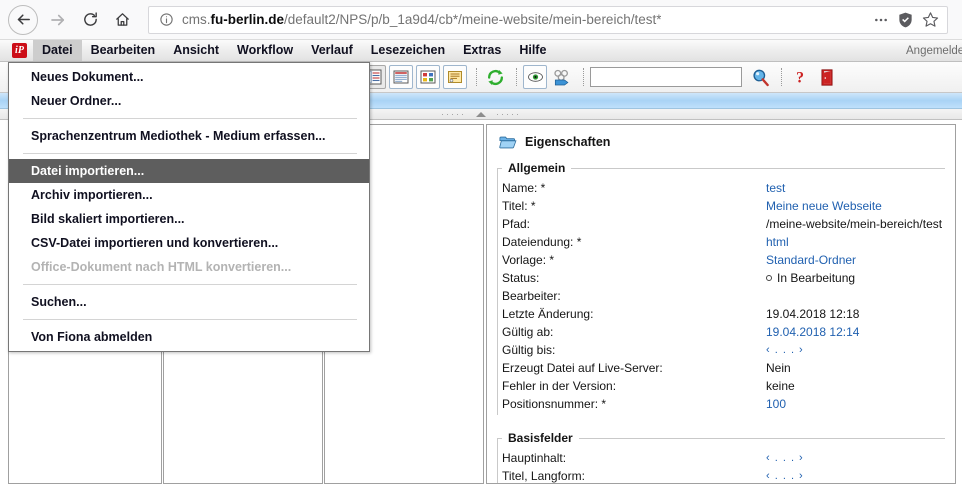 This screenshot has height=502, width=962. I want to click on group-allgemein-legend: Allgemein, so click(537, 168).